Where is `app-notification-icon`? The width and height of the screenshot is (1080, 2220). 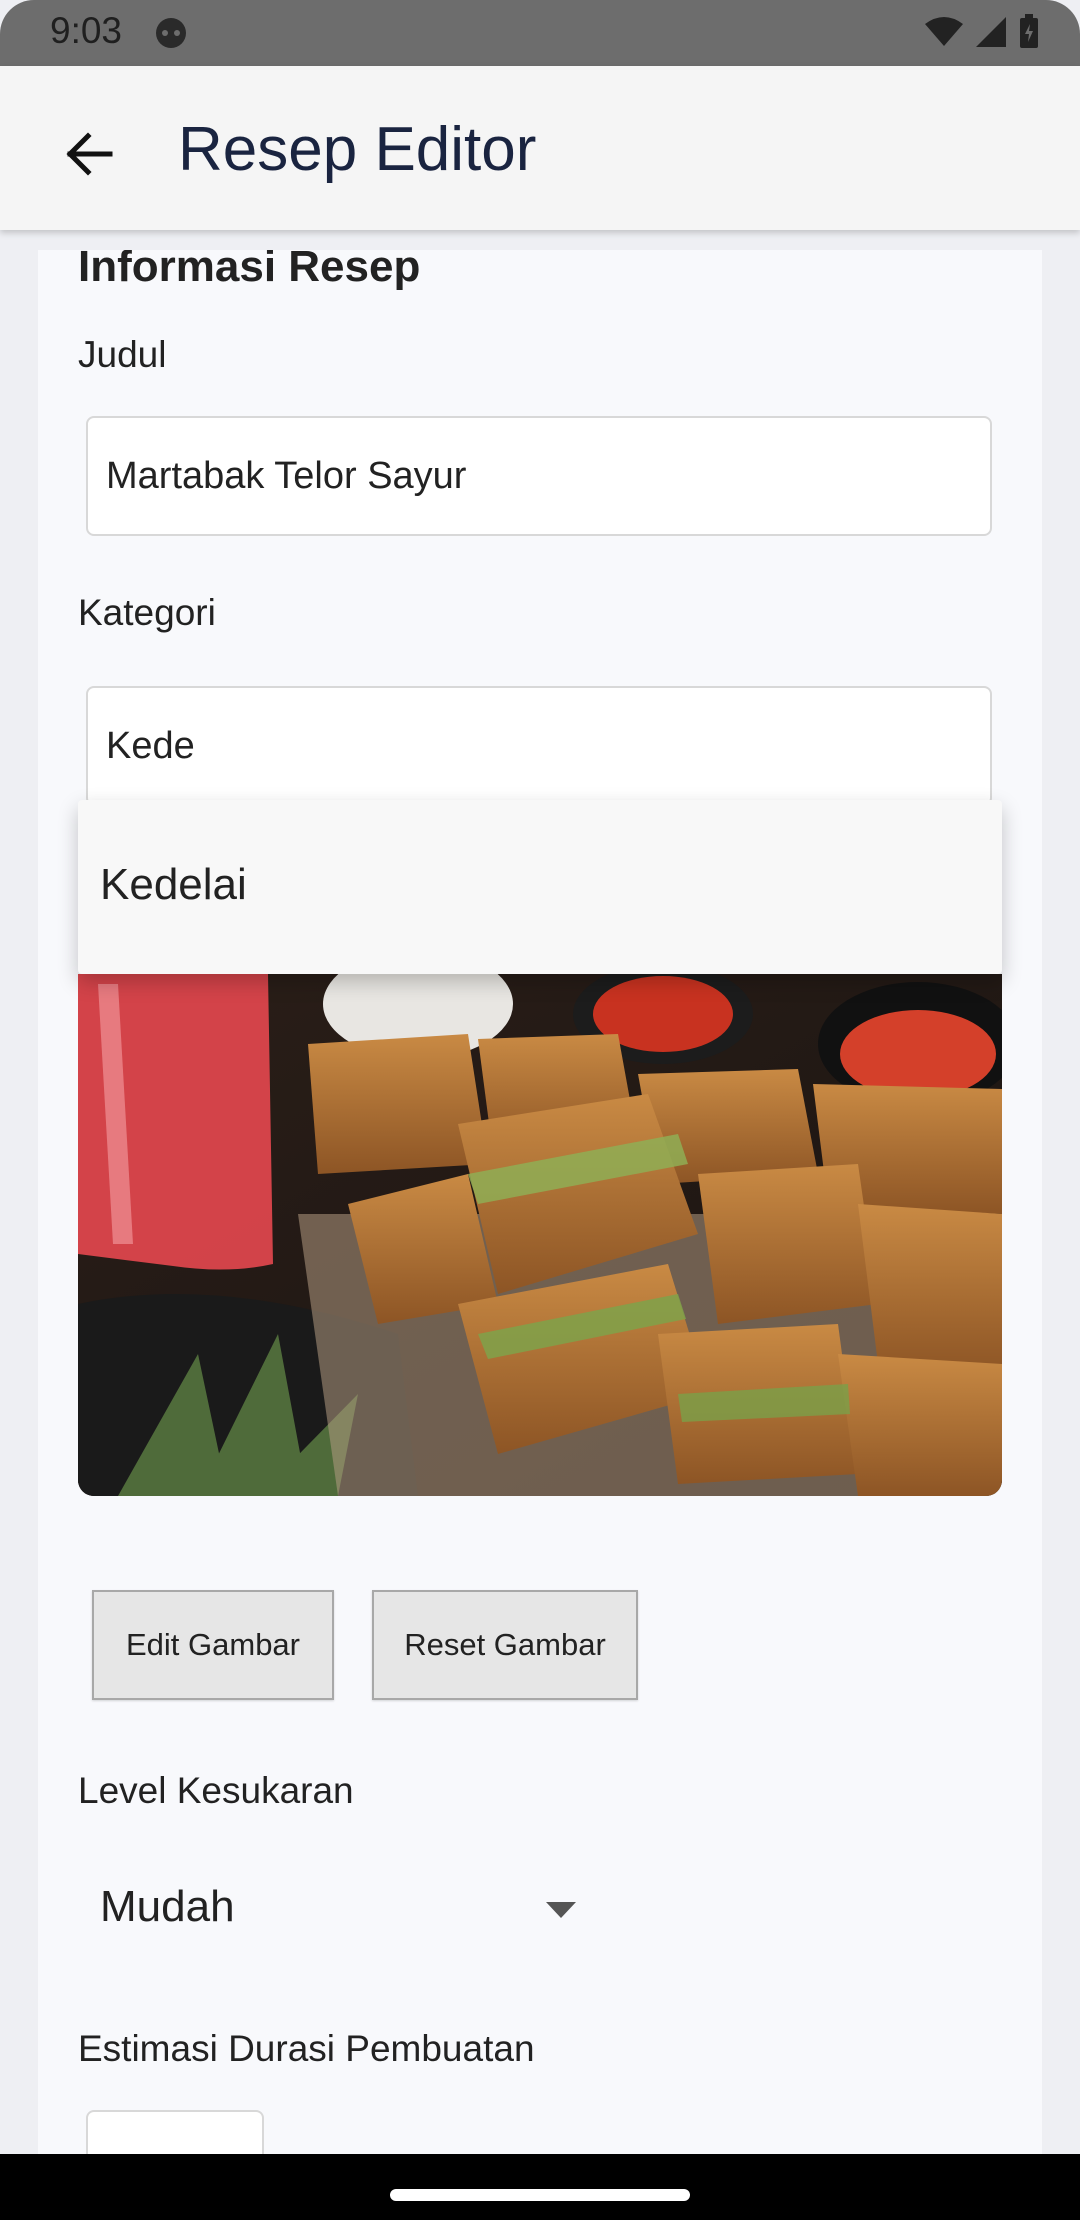 app-notification-icon is located at coordinates (171, 33).